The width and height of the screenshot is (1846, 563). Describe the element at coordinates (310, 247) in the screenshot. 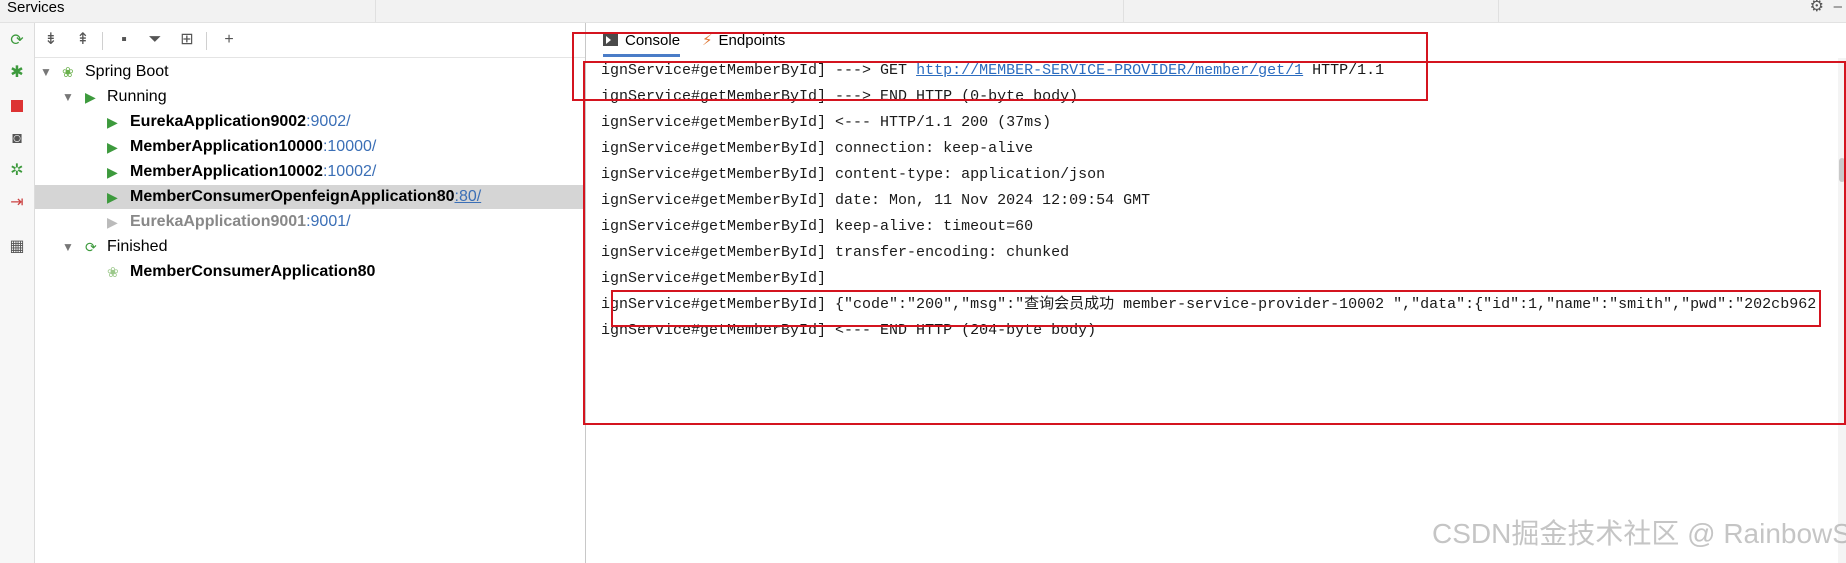

I see `tree-node-finished: ▼ ⟳ Finished` at that location.